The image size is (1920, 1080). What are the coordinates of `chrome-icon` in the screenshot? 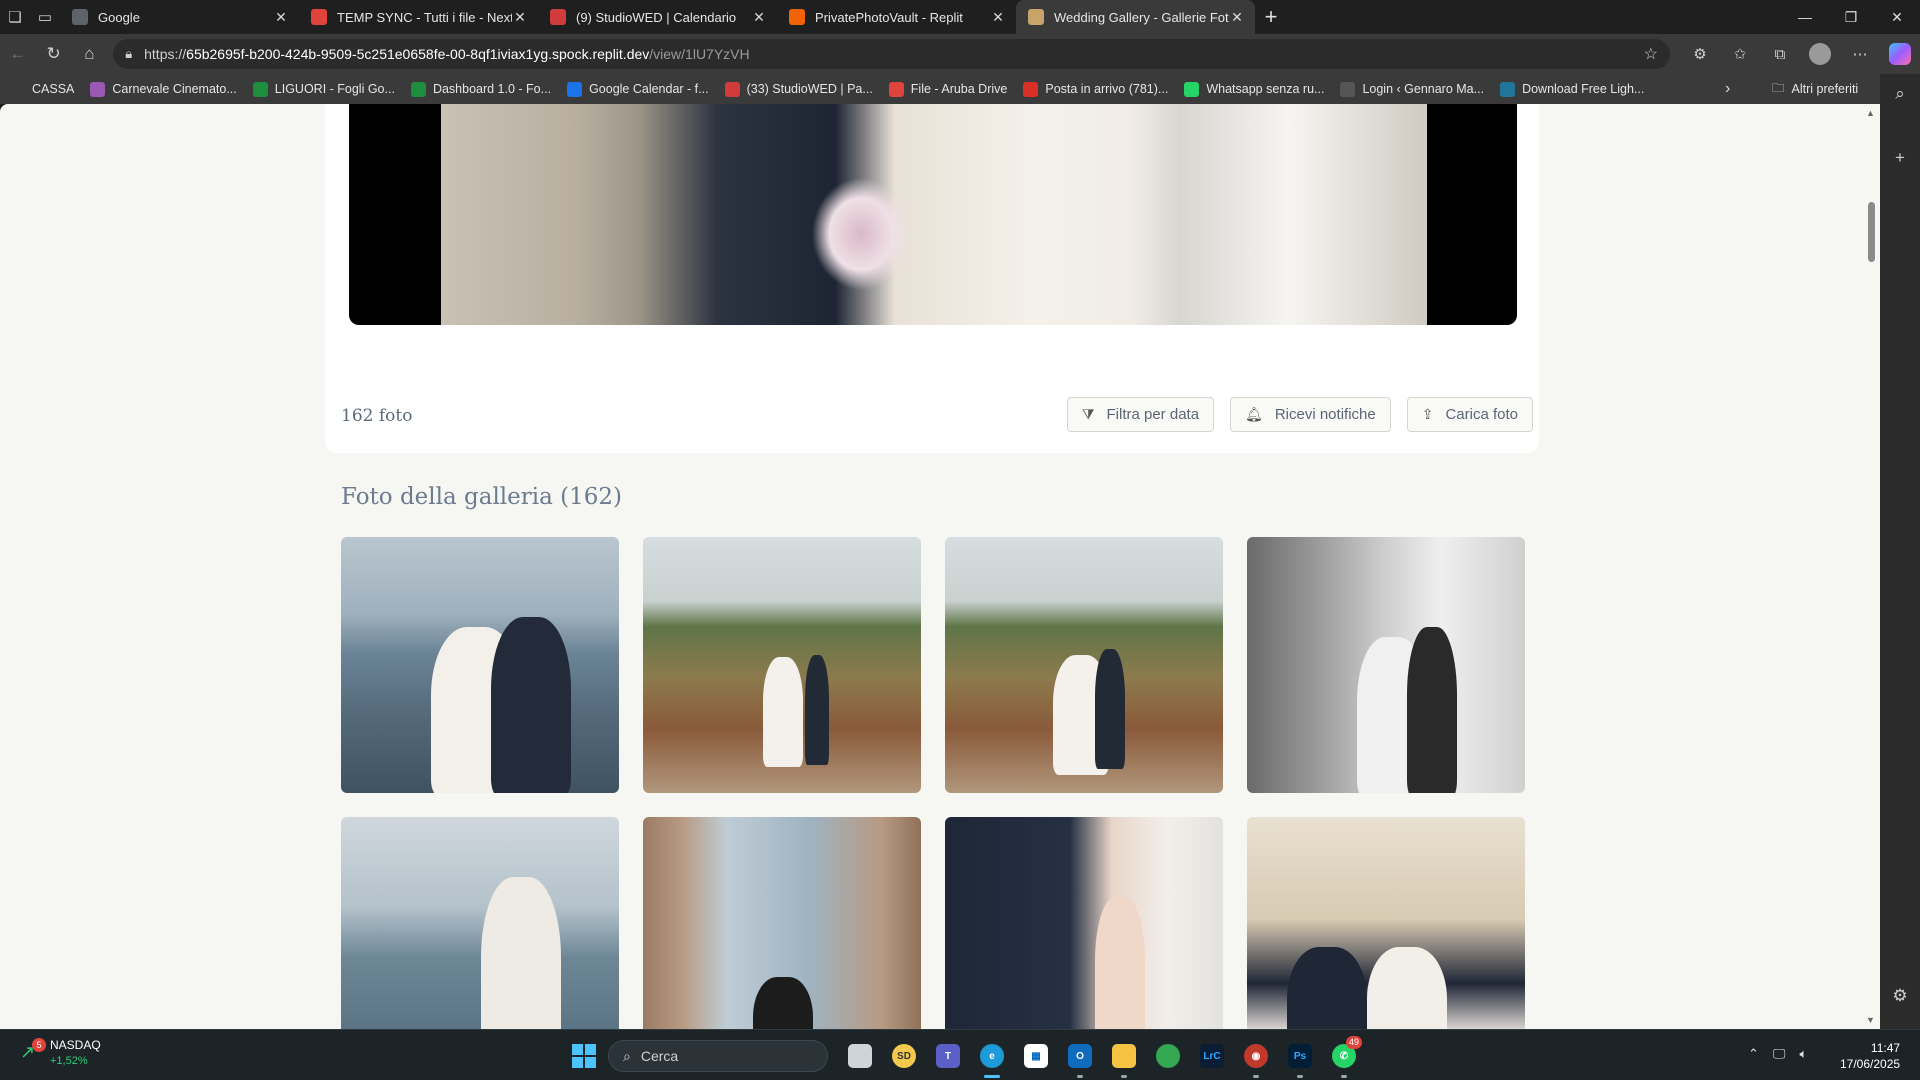 It's located at (1168, 1056).